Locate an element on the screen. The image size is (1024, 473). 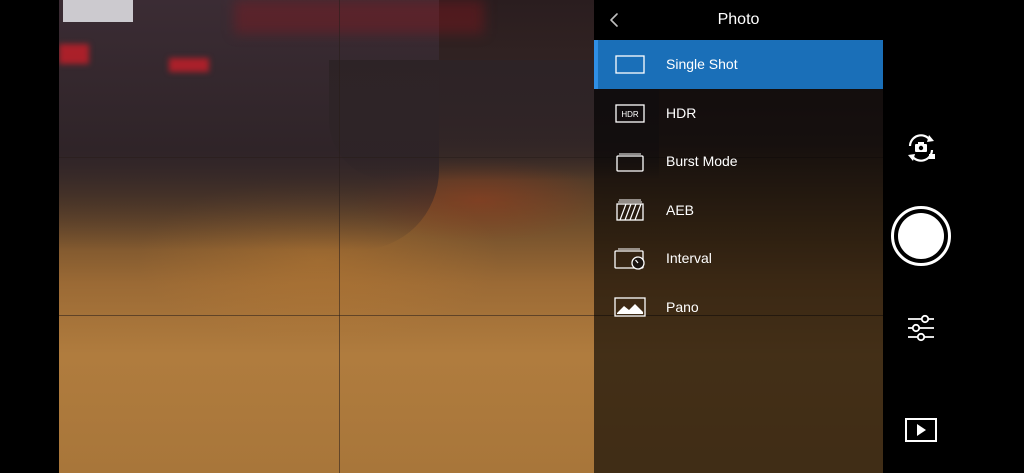
camera-switch-icon is located at coordinates (921, 148).